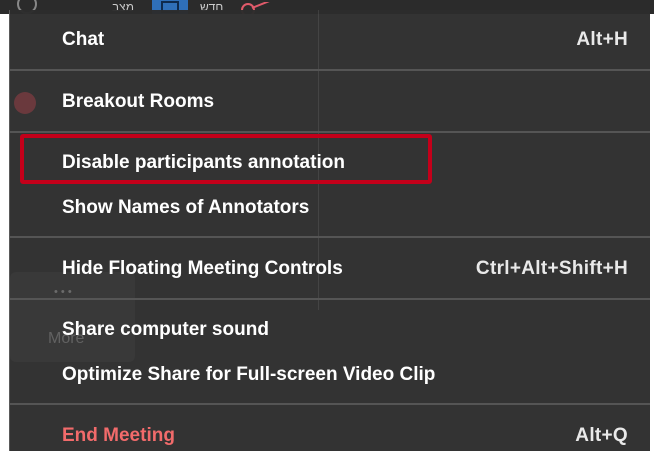 The image size is (654, 451). I want to click on menu-item-show-annotators: Show Names of Annotators, so click(330, 208).